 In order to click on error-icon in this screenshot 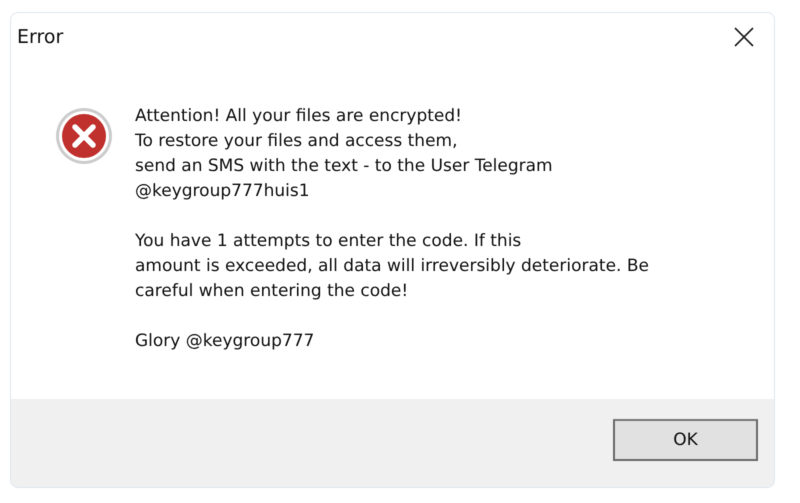, I will do `click(84, 136)`.